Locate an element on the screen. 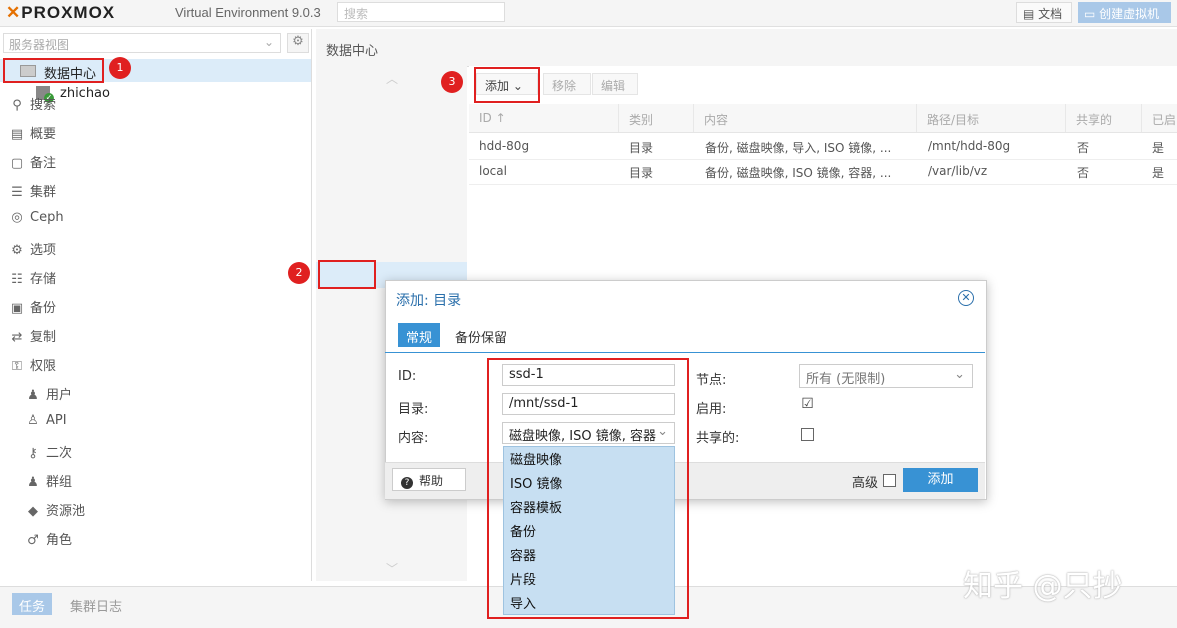 The image size is (1177, 628). search-icon: ⚲ is located at coordinates (17, 105).